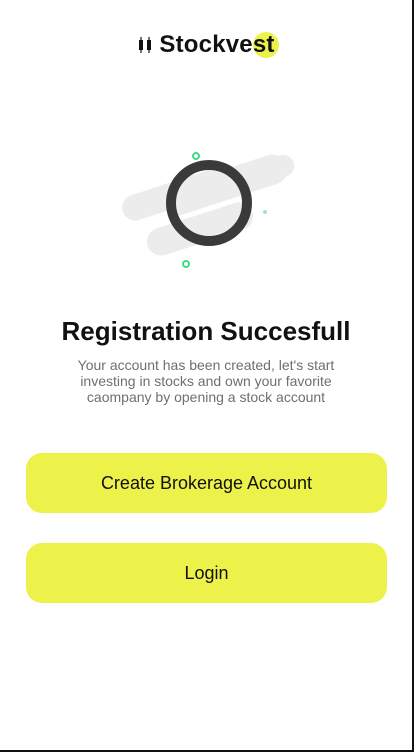  What do you see at coordinates (206, 331) in the screenshot?
I see `page-title: Registration Succesfull` at bounding box center [206, 331].